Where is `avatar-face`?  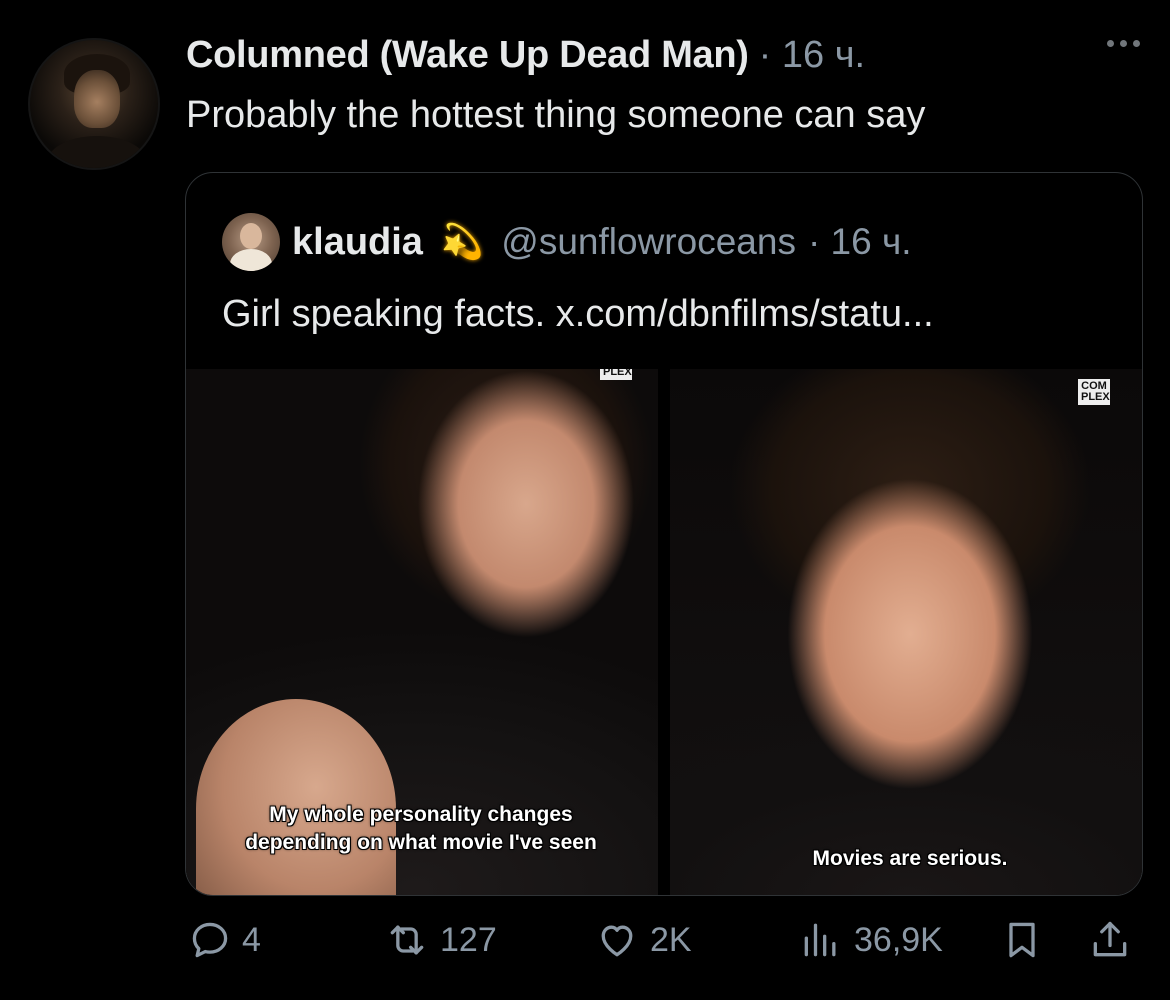
avatar-face is located at coordinates (97, 99).